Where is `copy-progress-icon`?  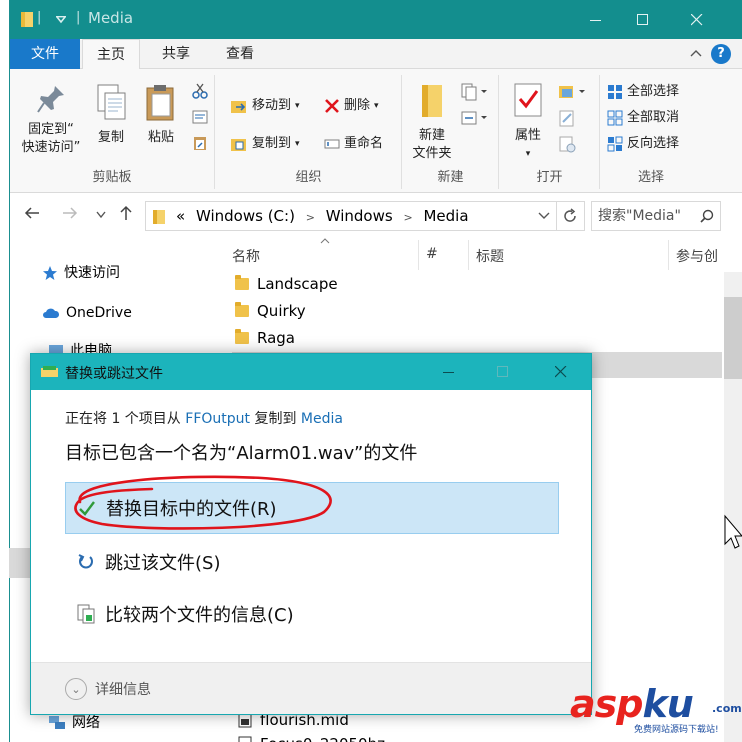
copy-progress-icon is located at coordinates (49, 371).